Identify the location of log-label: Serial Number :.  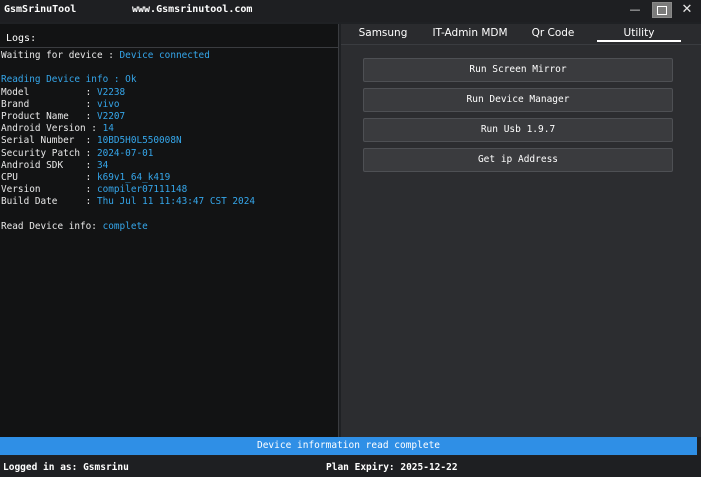
(49, 141).